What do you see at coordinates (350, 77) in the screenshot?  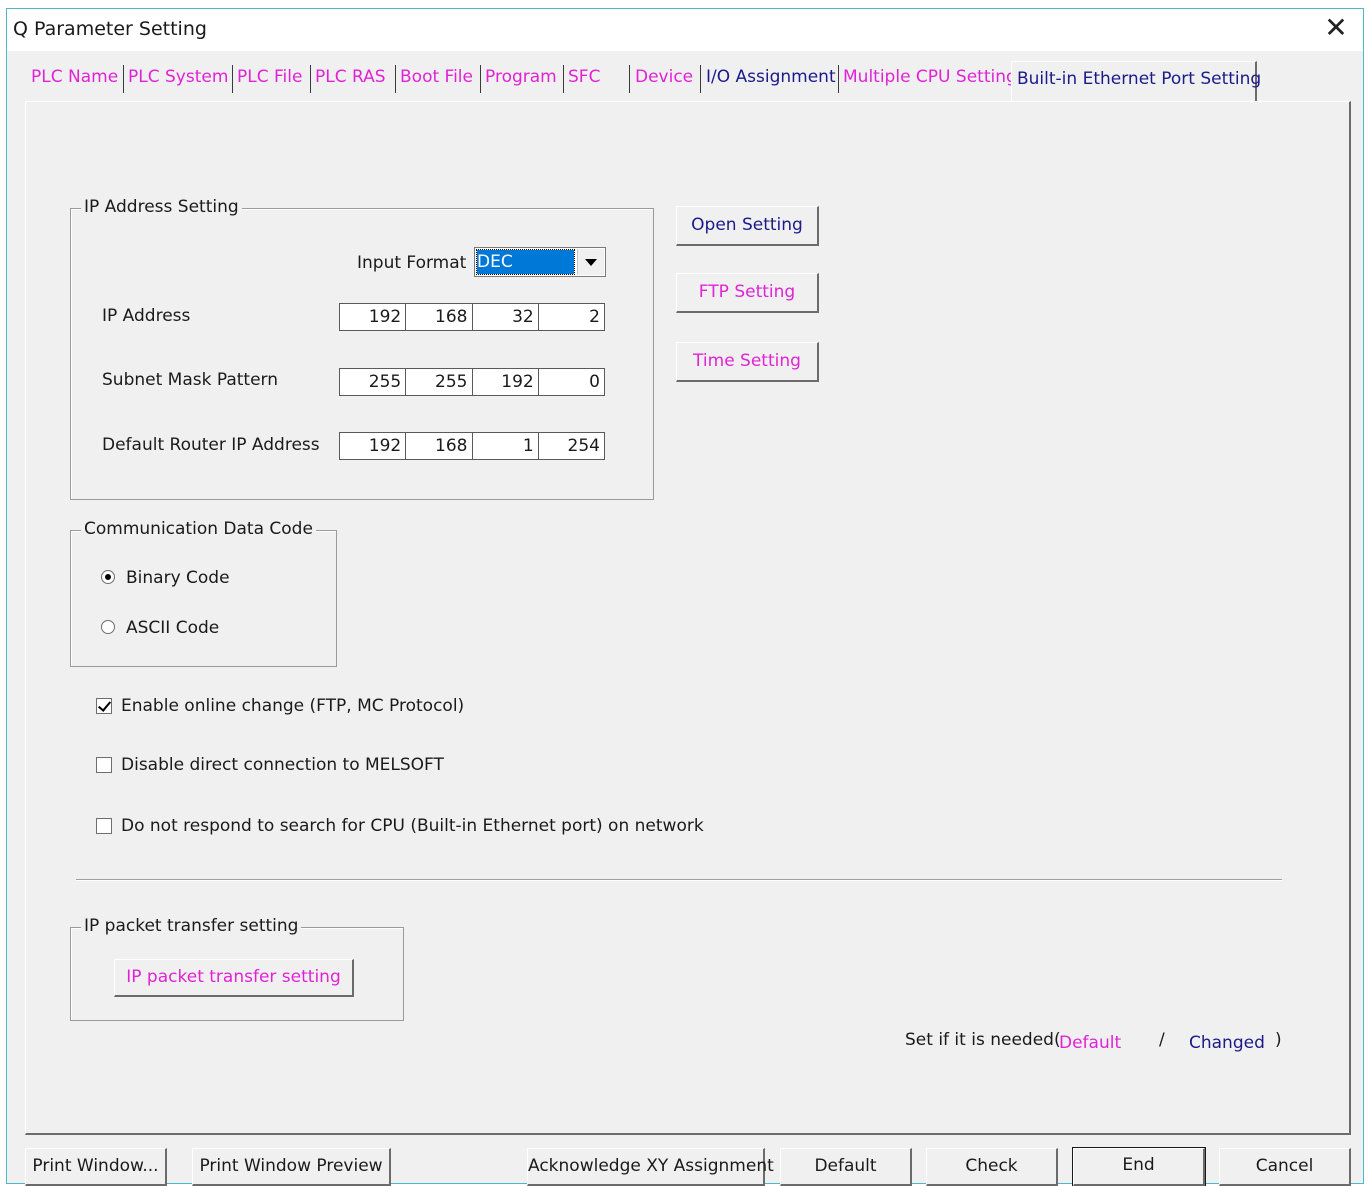 I see `tab-plc-ras: PLC RAS` at bounding box center [350, 77].